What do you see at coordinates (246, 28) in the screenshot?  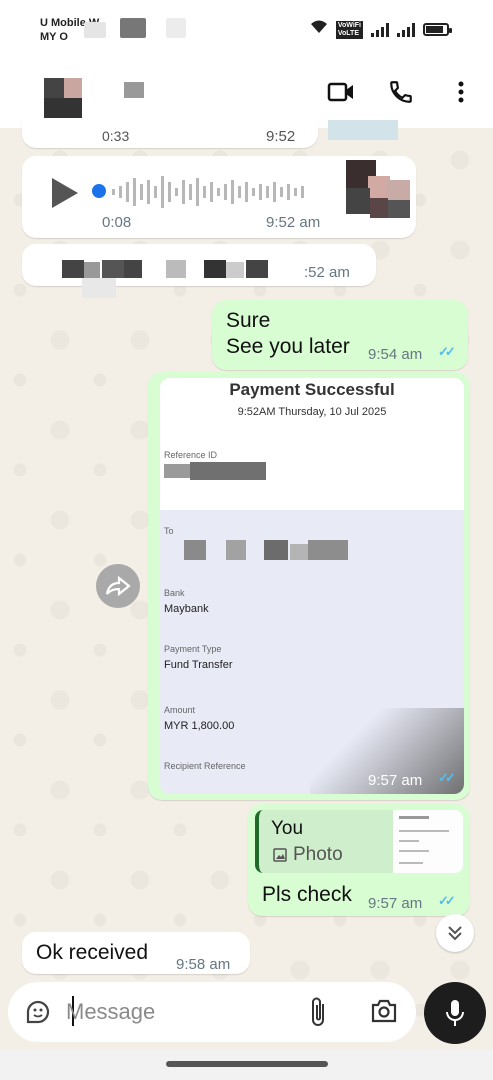 I see `status-bar: U Mobile W MY O VoWiFi VoLTE` at bounding box center [246, 28].